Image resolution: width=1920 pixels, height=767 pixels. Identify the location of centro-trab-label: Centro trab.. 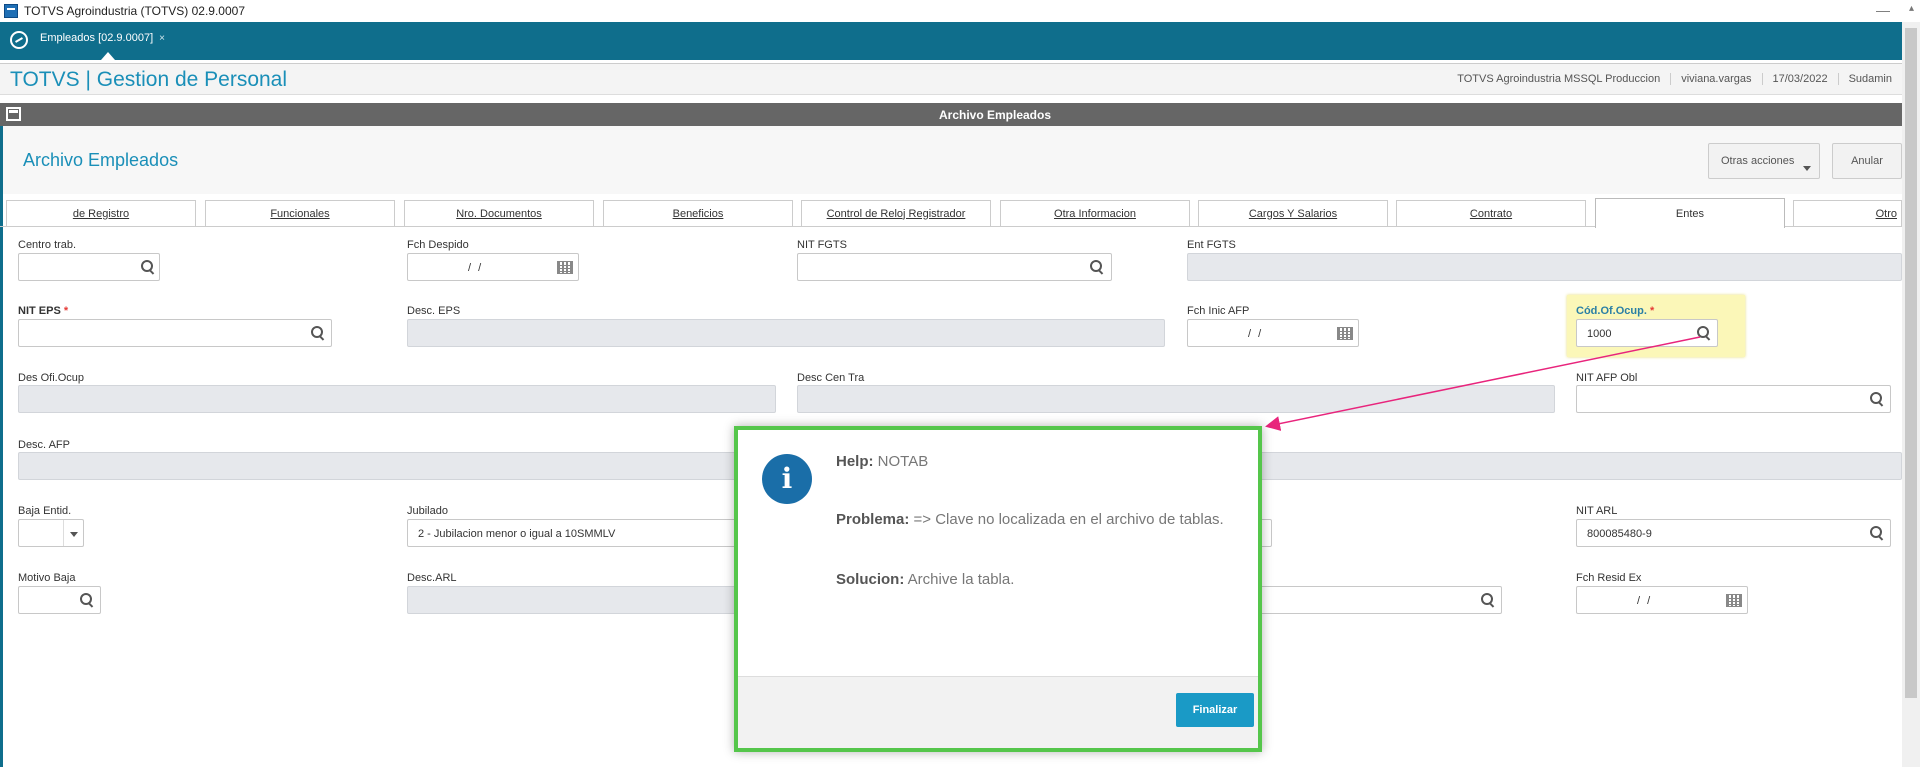
(47, 245).